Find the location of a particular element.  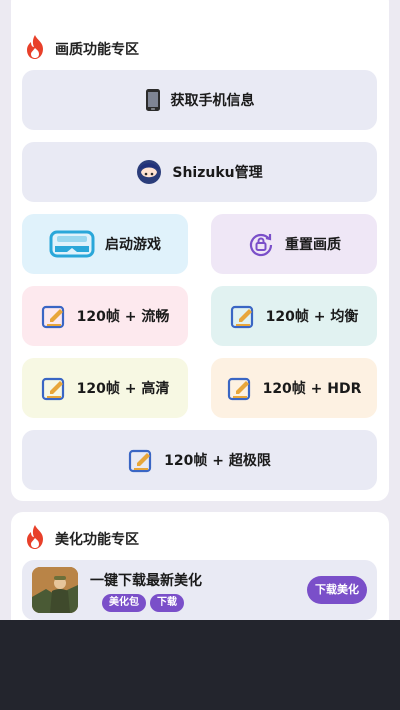

reset-quality-button: 重置画质 is located at coordinates (294, 244).